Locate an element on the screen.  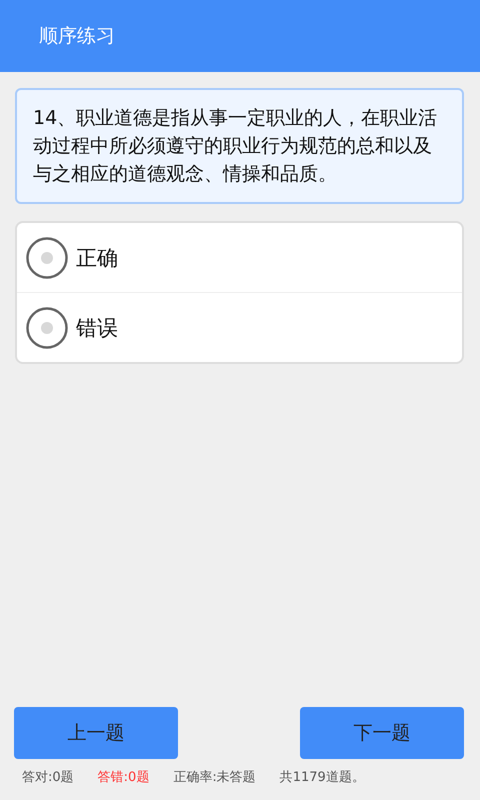
nav-button: 下一题 is located at coordinates (382, 733).